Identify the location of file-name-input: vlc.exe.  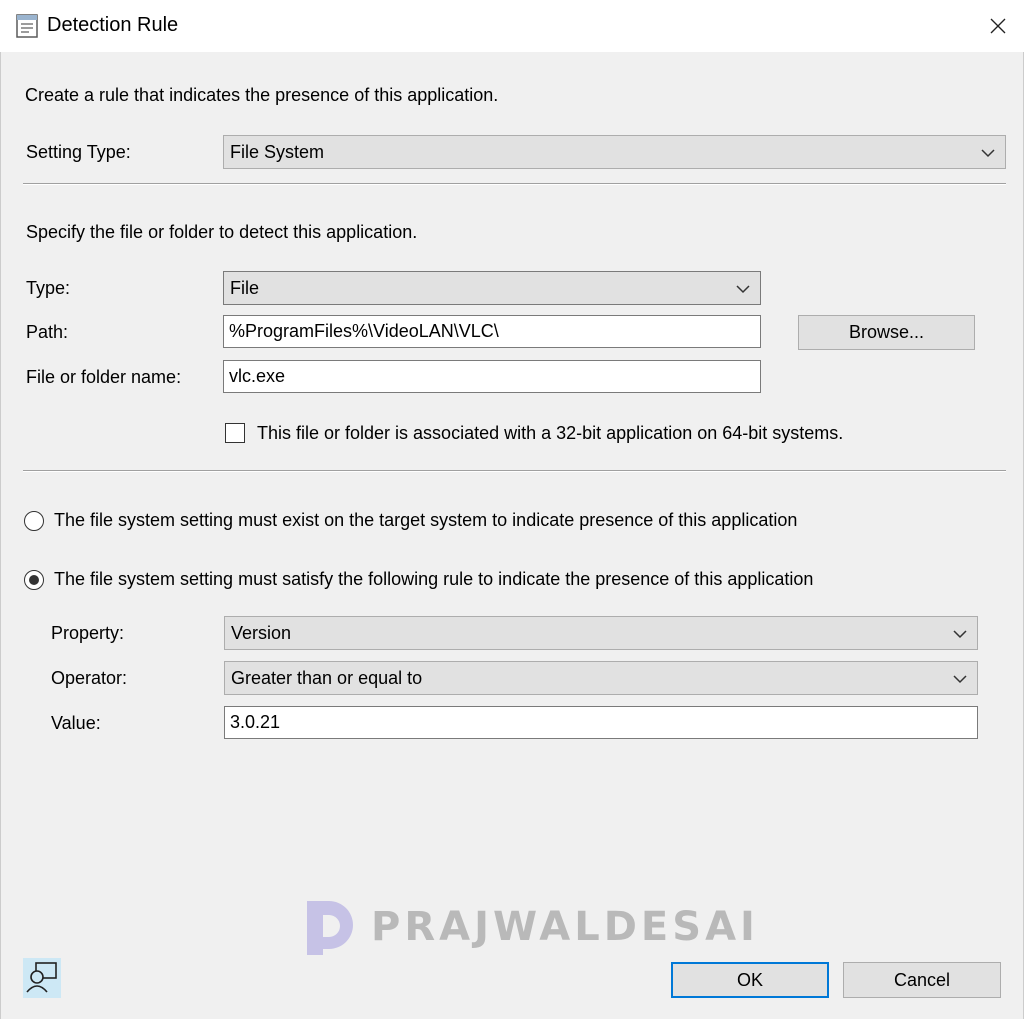
(492, 376).